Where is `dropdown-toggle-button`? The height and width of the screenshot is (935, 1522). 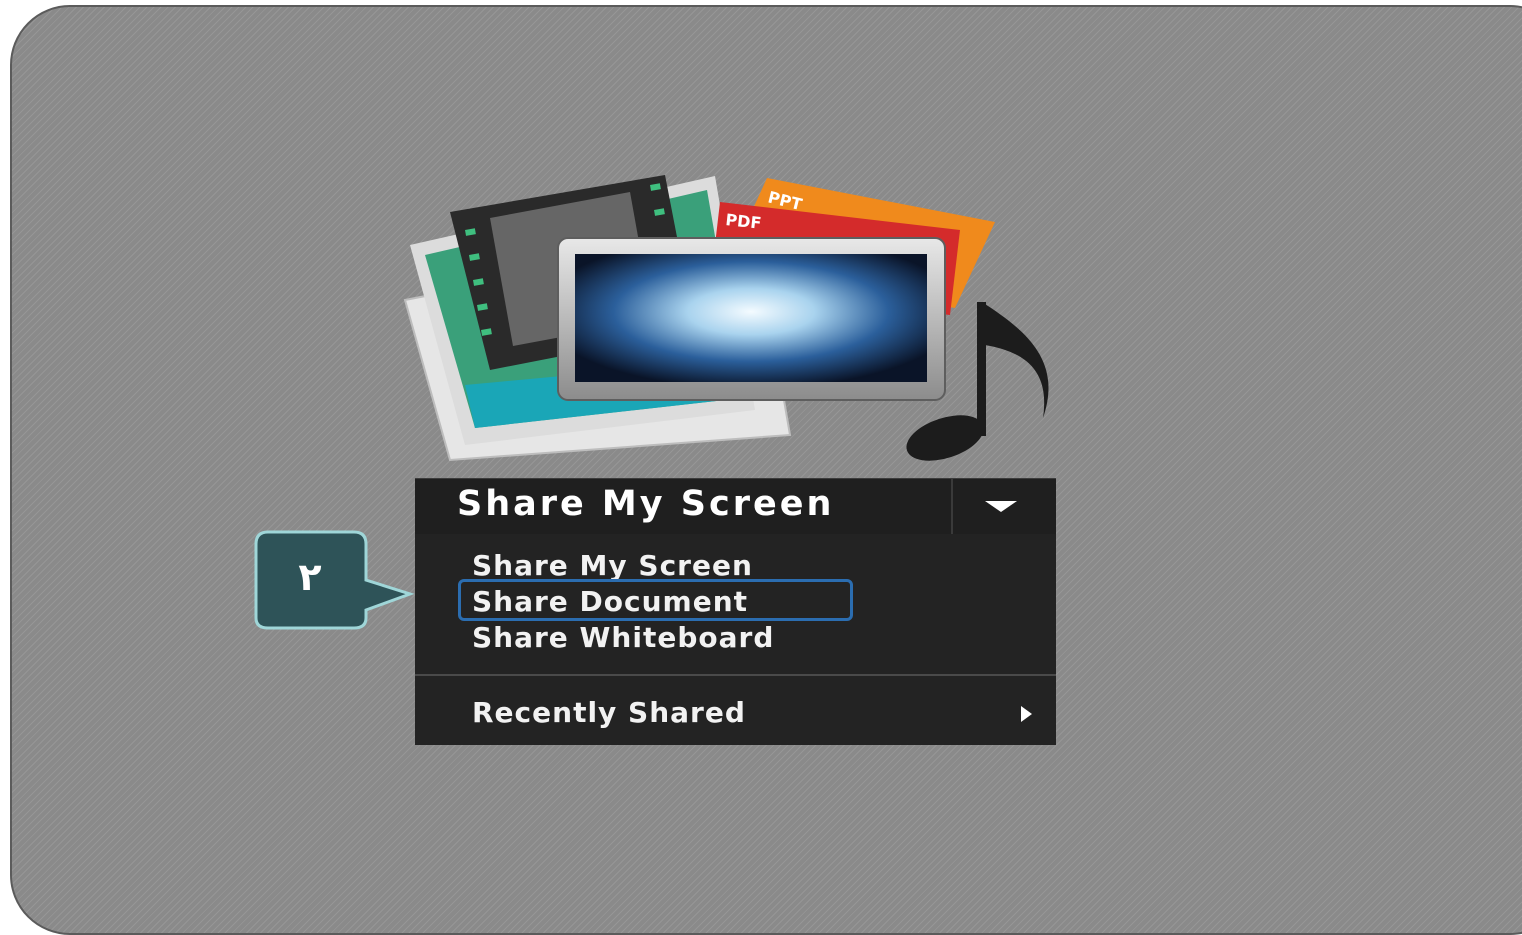
dropdown-toggle-button is located at coordinates (1003, 507).